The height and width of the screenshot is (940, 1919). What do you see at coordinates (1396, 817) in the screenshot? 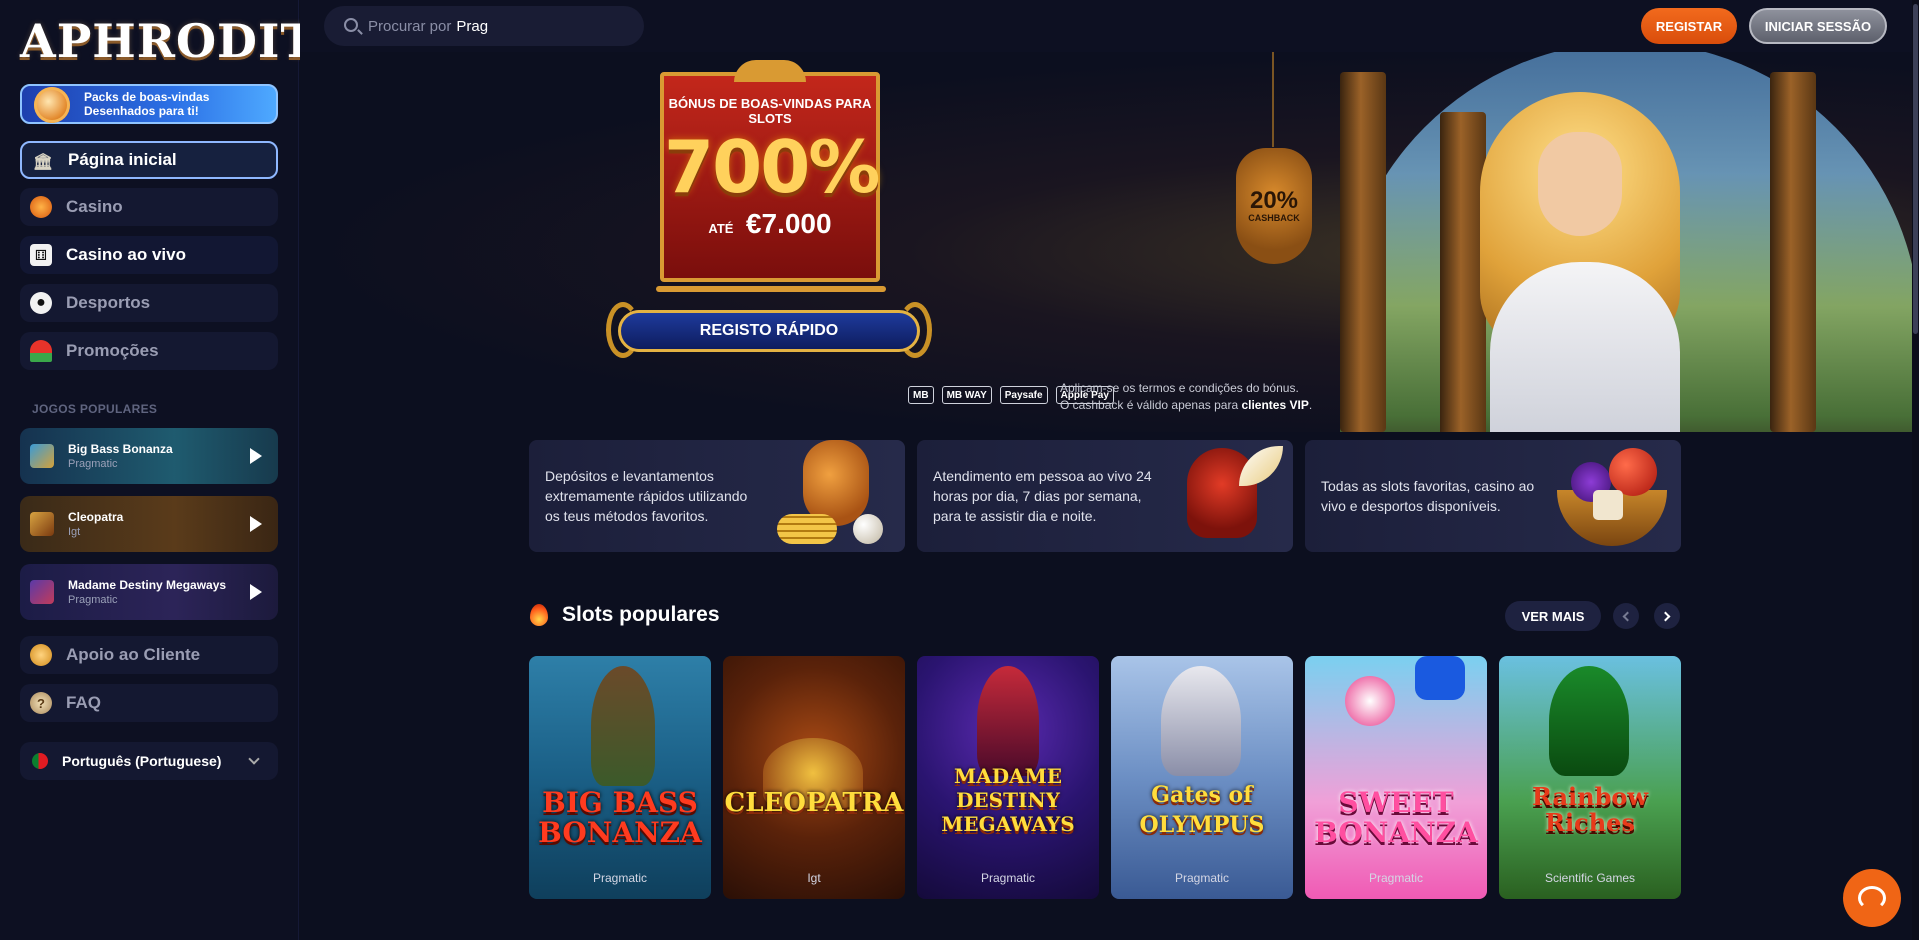
I see `game-title: SWEET BONANZA` at bounding box center [1396, 817].